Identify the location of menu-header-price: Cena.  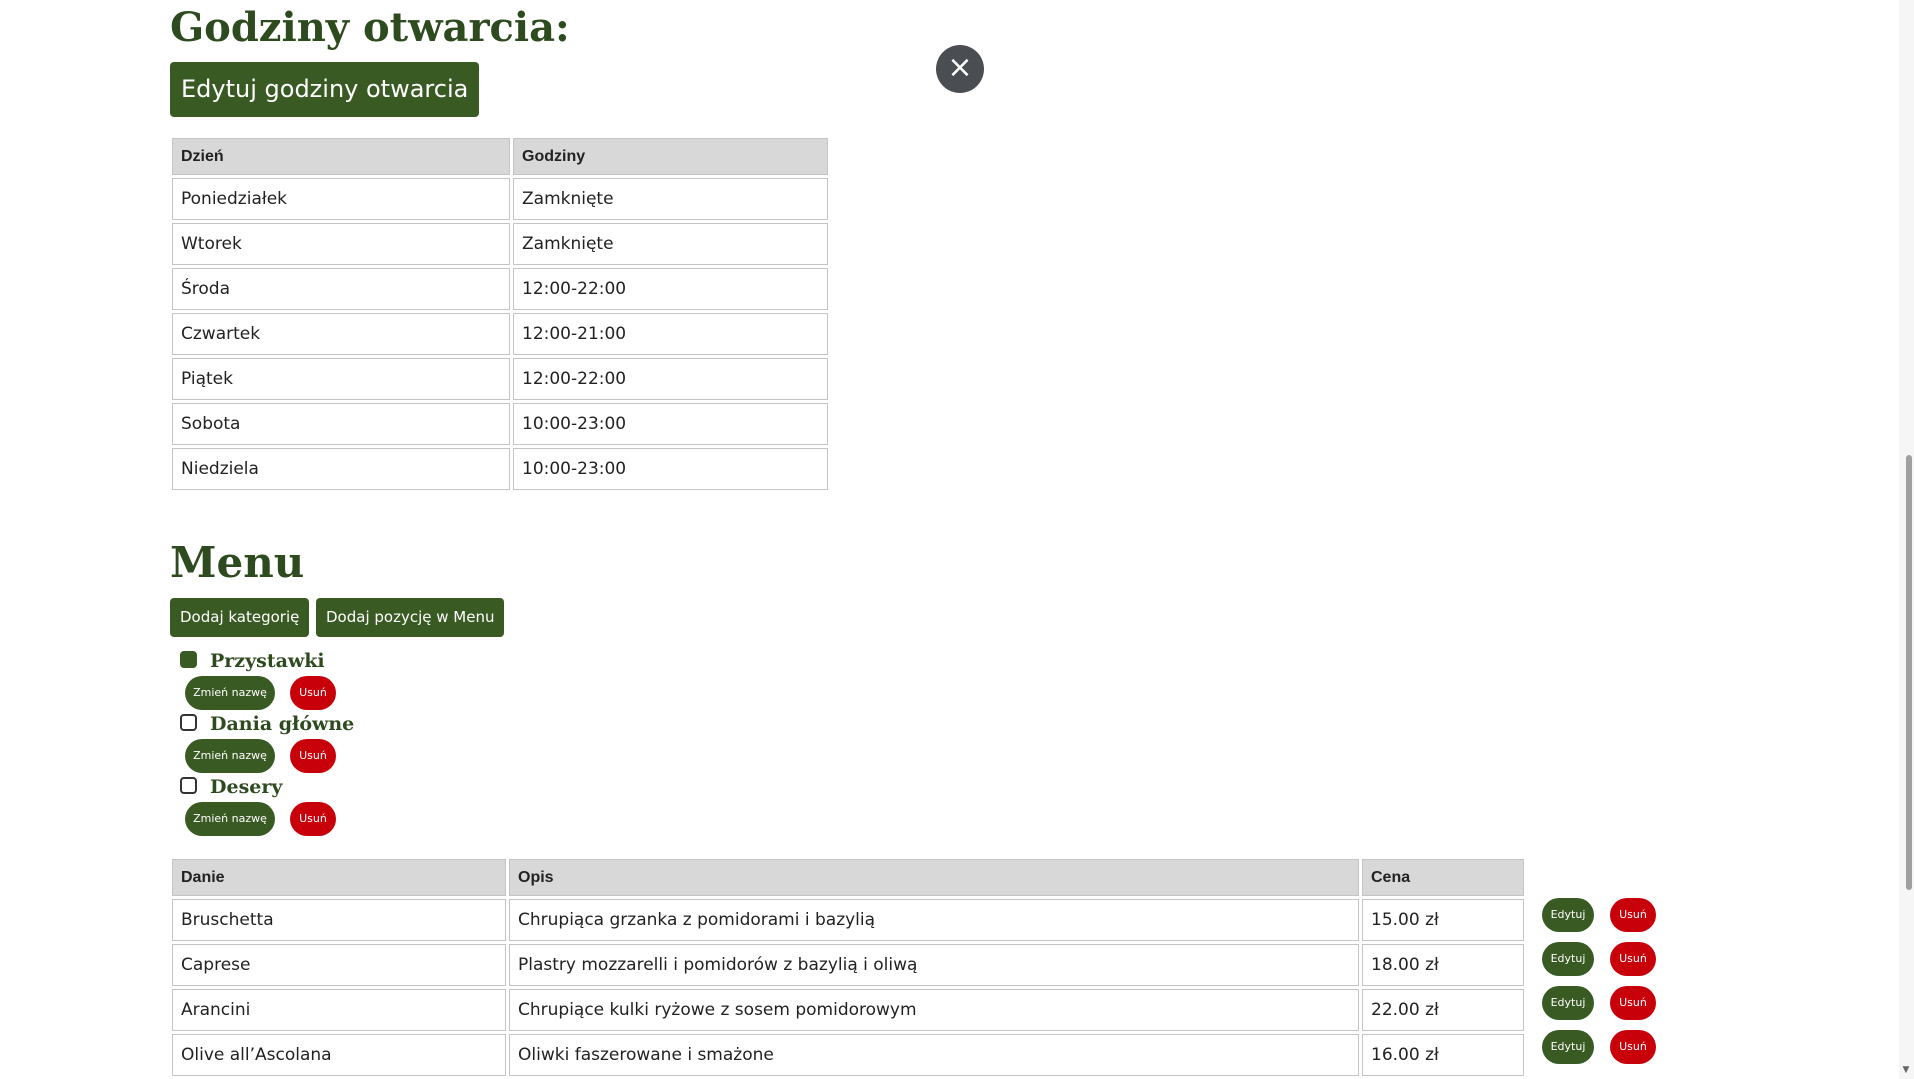
(1443, 877).